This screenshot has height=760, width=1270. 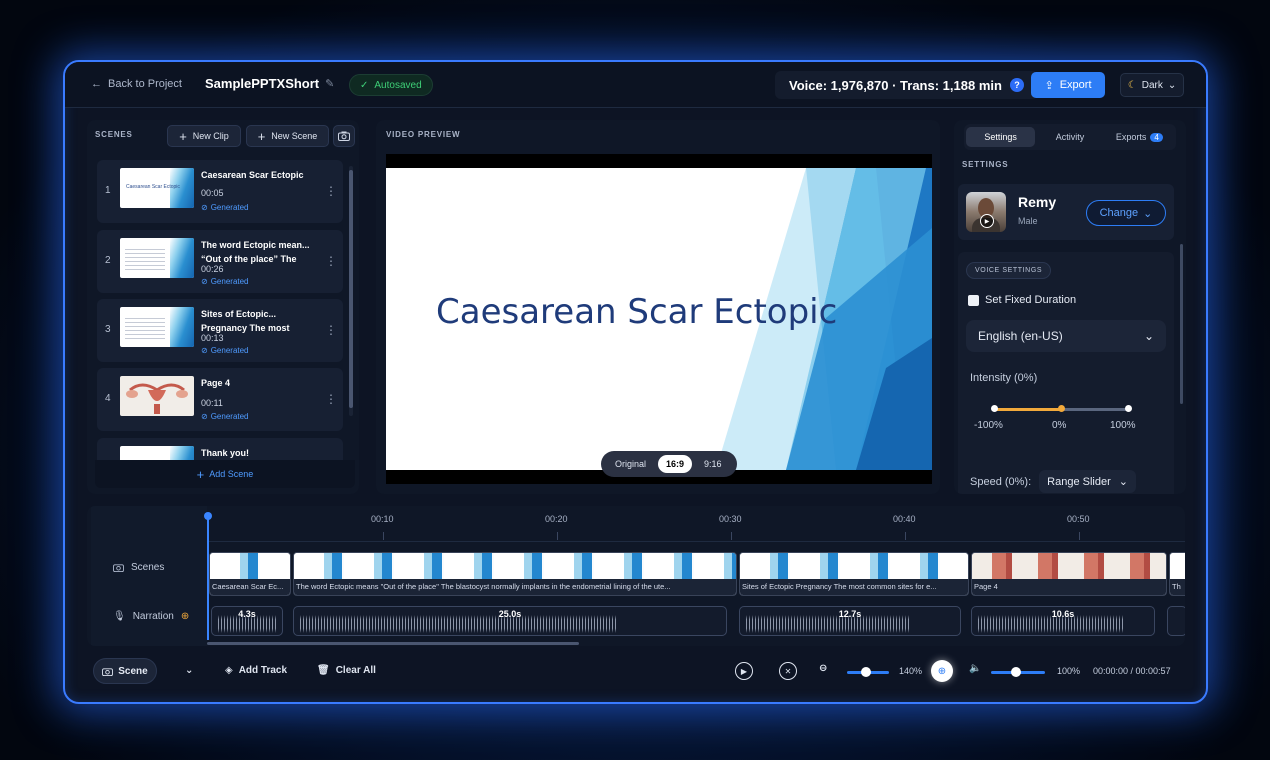 I want to click on scene-title: Caesarean Scar Ectopic, so click(x=252, y=175).